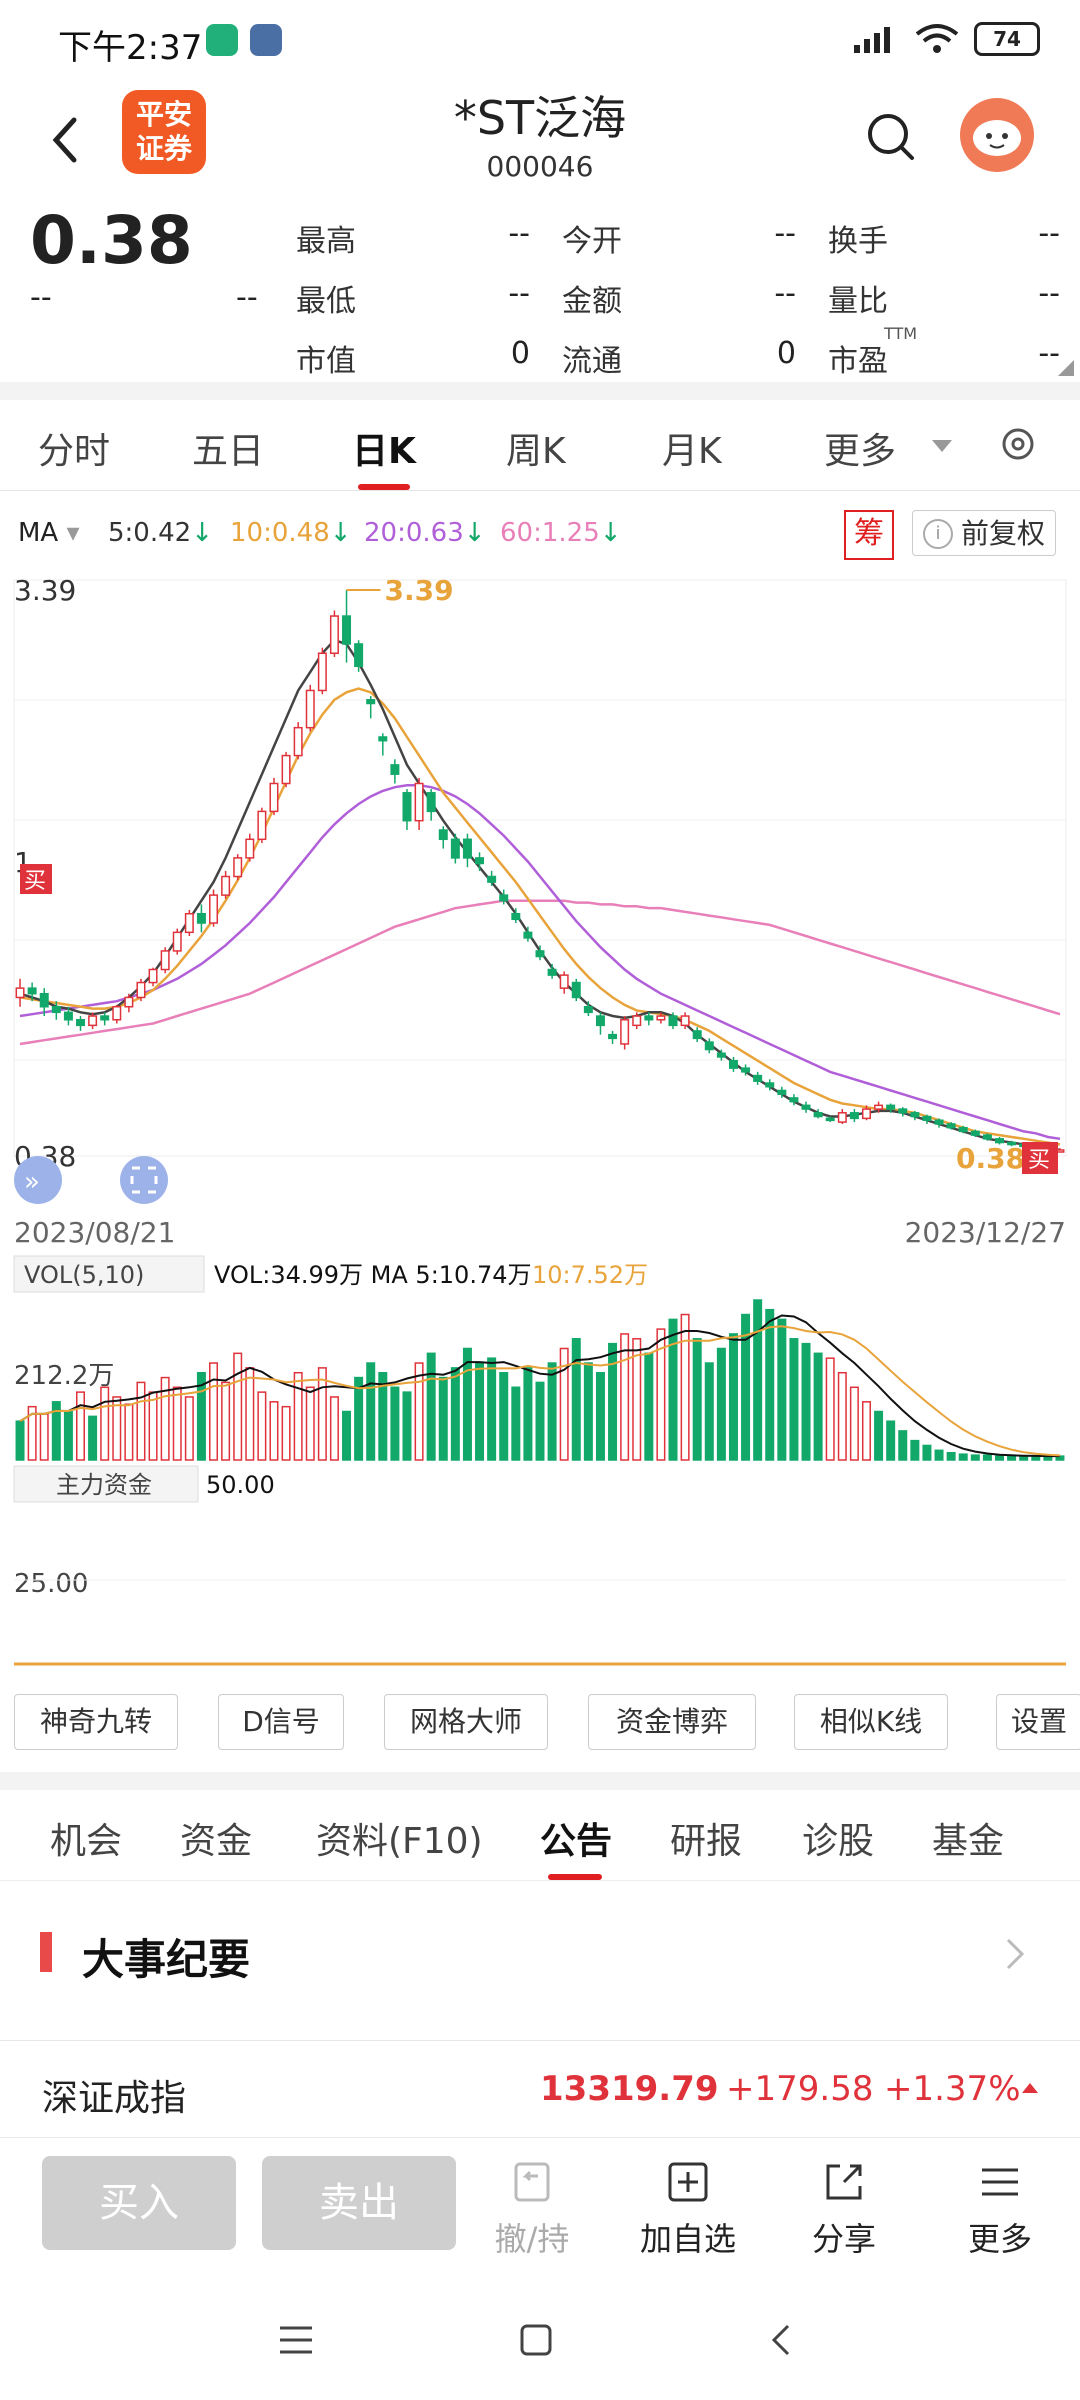  I want to click on active-tab-underline, so click(384, 487).